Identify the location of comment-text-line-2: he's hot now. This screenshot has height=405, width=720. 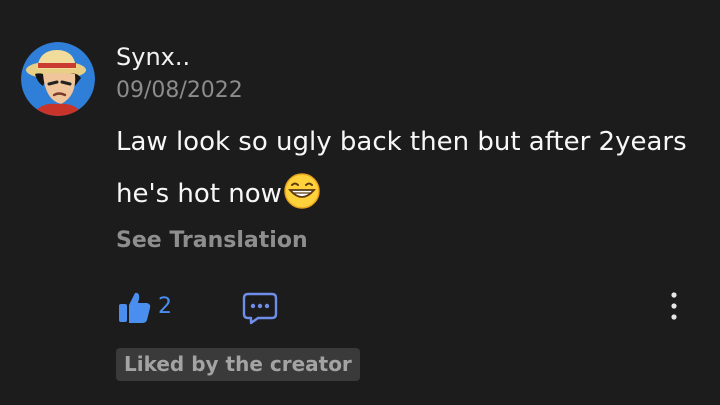
(411, 194).